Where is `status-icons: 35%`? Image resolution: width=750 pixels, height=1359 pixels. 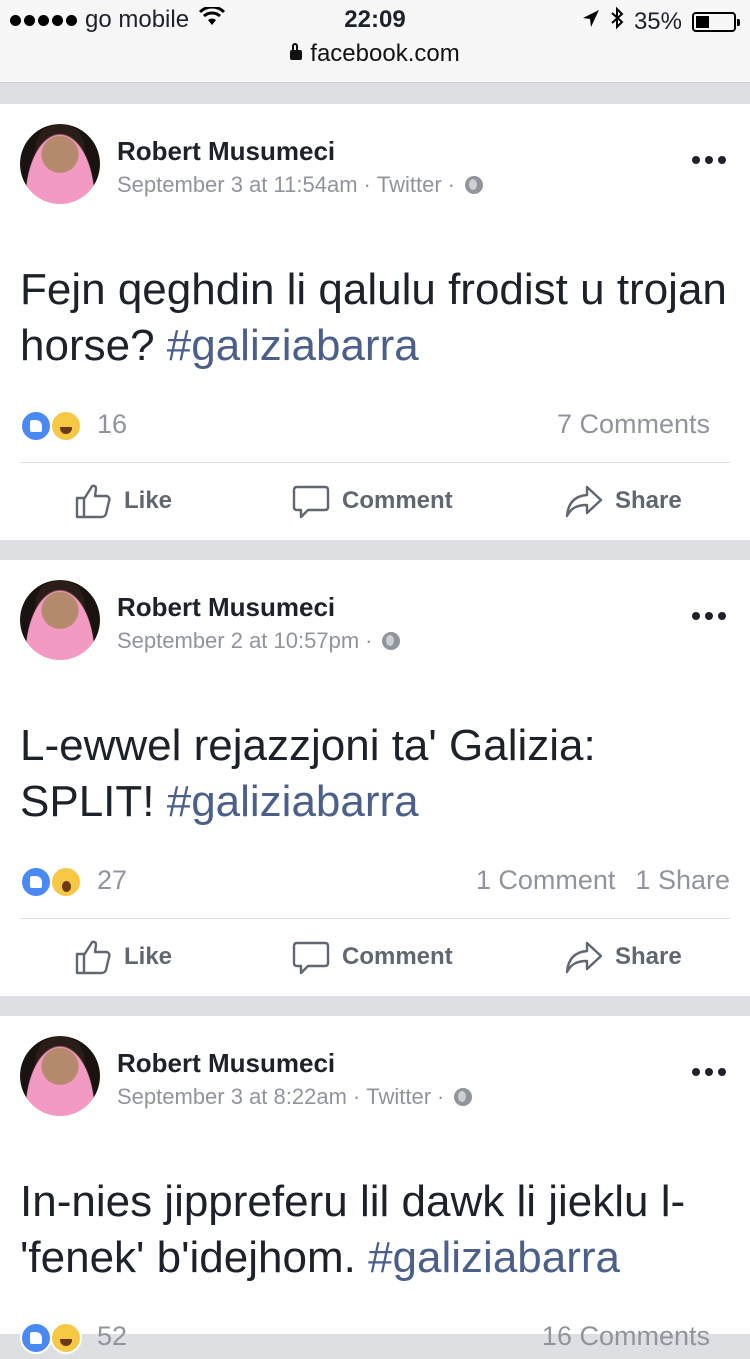
status-icons: 35% is located at coordinates (661, 21).